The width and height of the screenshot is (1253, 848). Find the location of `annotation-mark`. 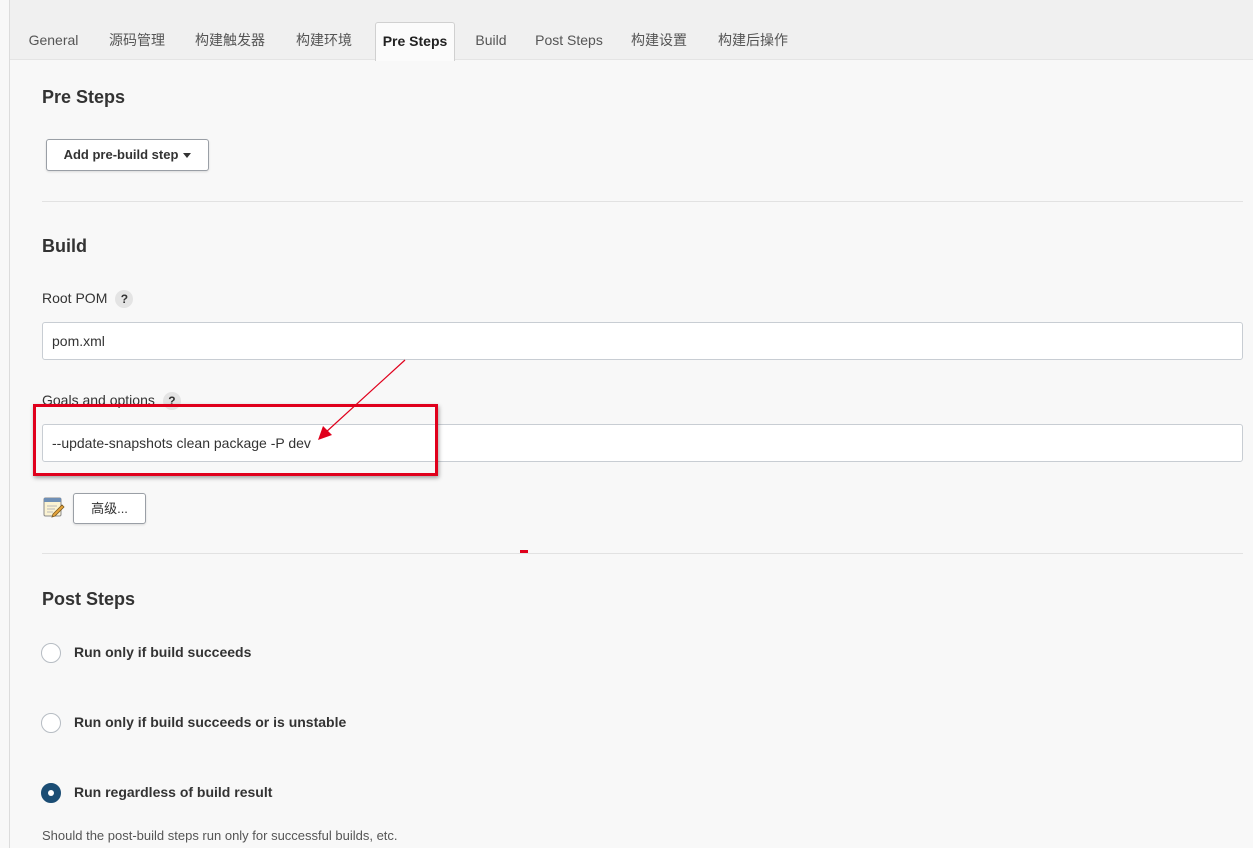

annotation-mark is located at coordinates (524, 551).